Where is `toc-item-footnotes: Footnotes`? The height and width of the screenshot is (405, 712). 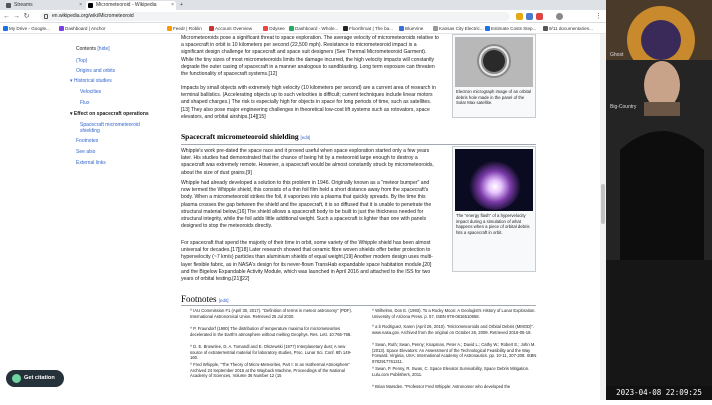
toc-item-footnotes: Footnotes is located at coordinates (87, 141).